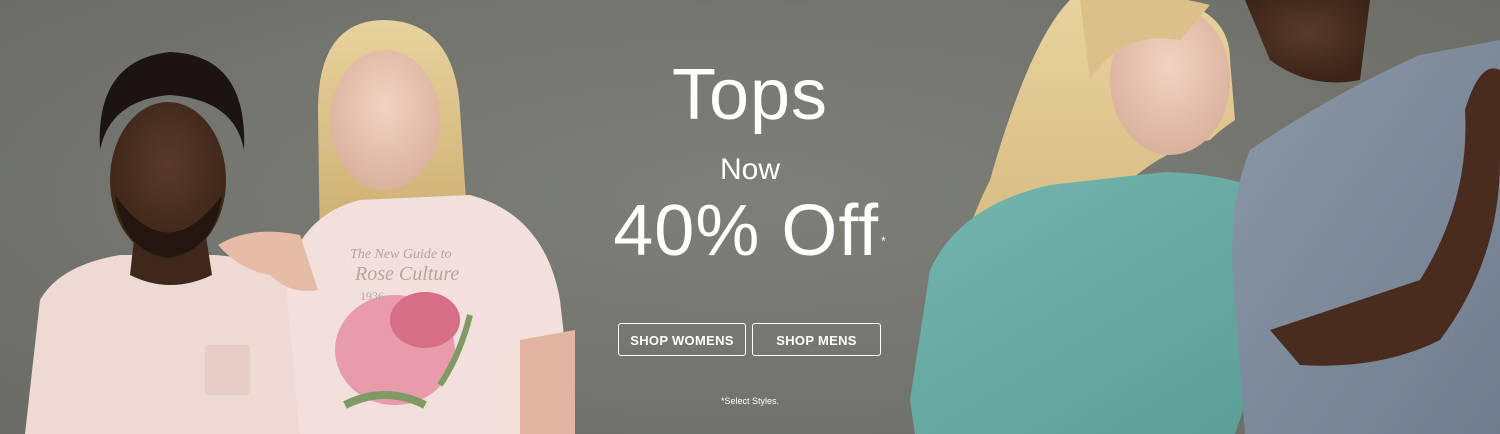 The image size is (1500, 434). I want to click on tee-print-line1: The New Guide to, so click(401, 254).